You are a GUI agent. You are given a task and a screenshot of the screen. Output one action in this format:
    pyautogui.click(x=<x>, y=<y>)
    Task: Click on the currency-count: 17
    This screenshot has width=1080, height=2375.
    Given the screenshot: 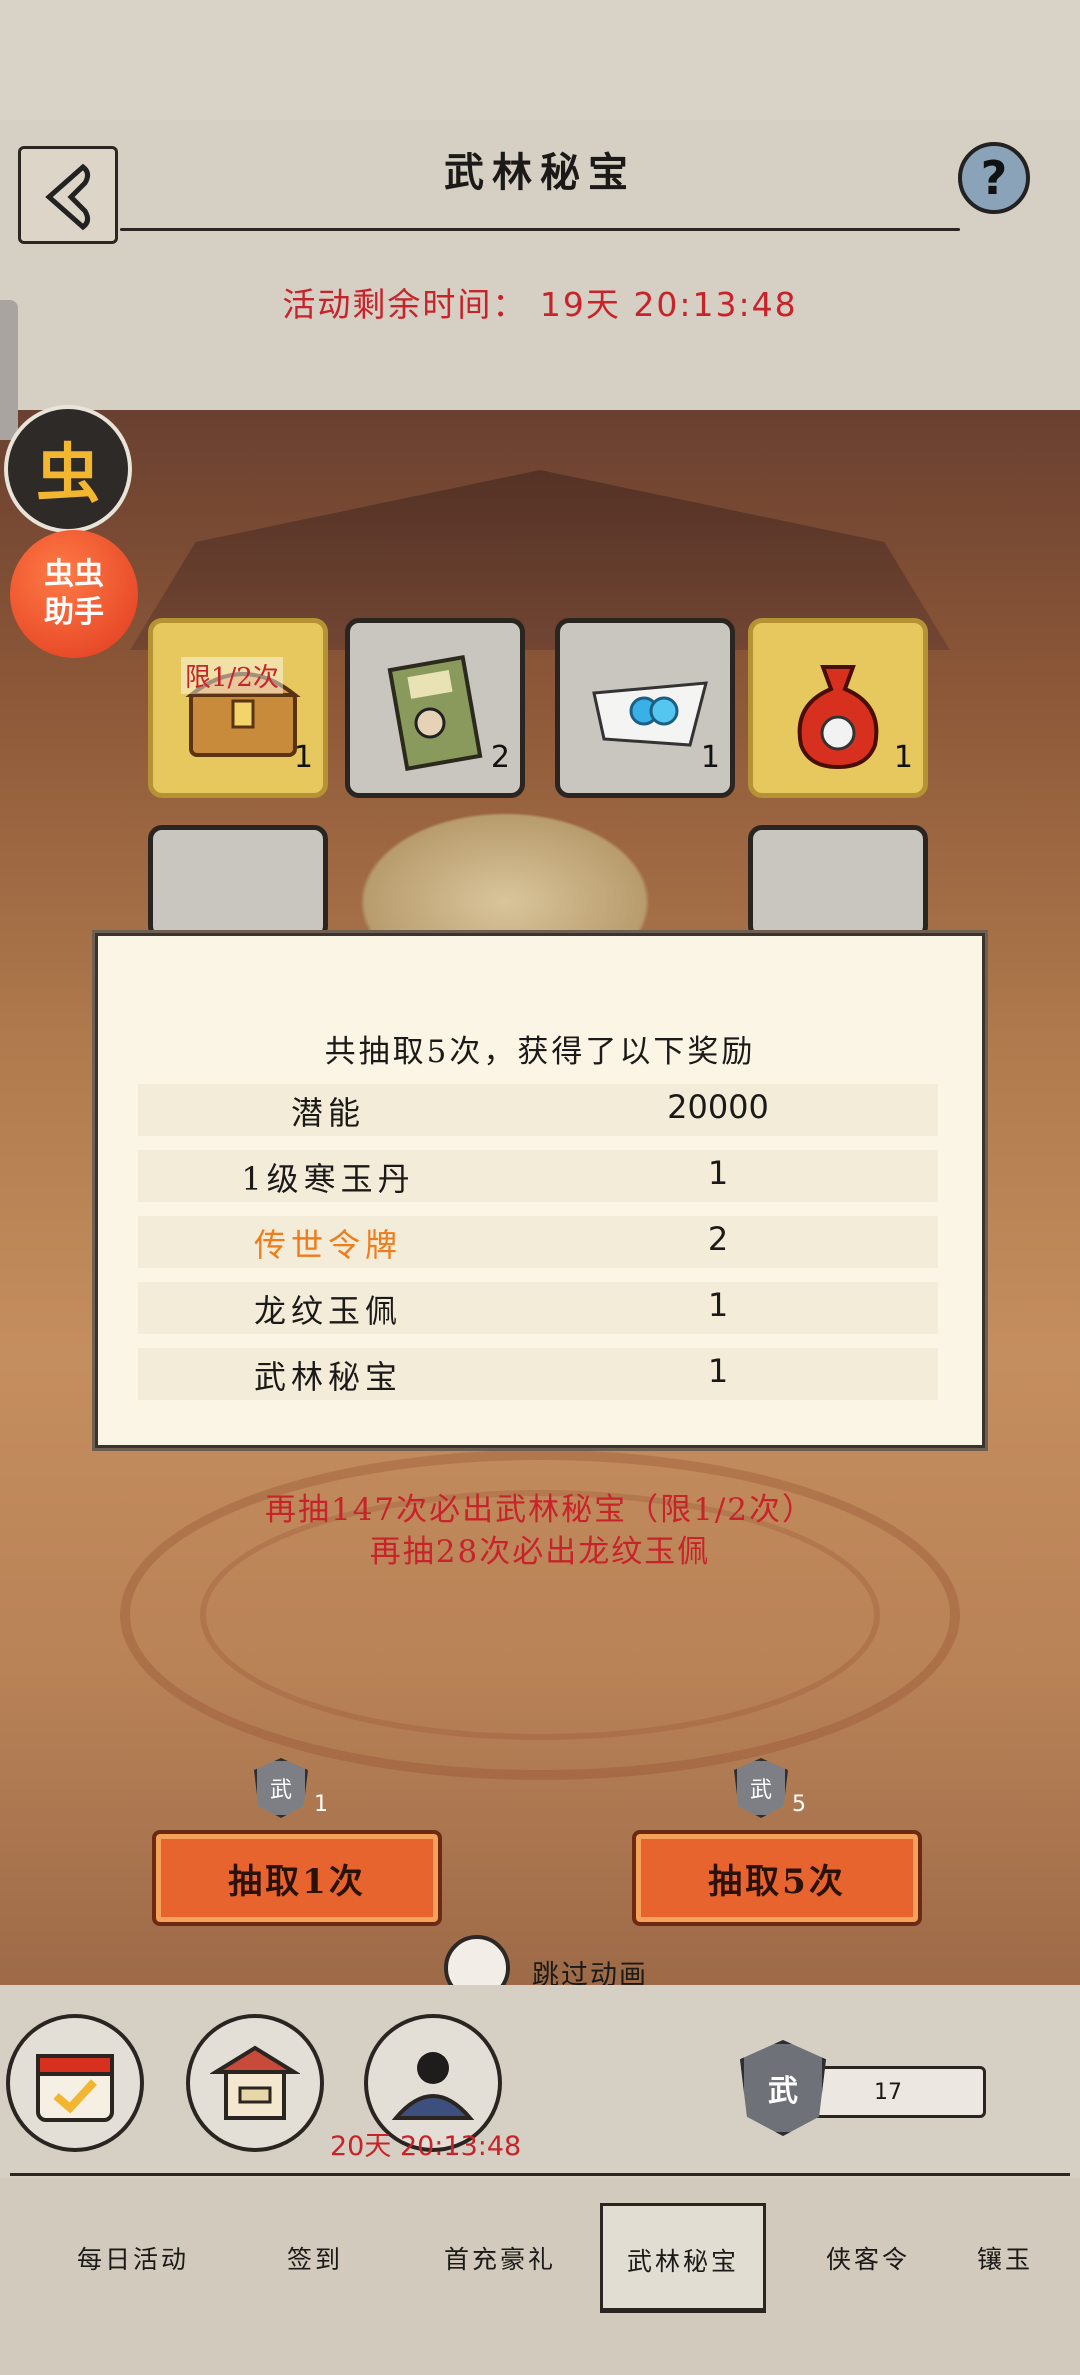 What is the action you would take?
    pyautogui.click(x=888, y=2092)
    